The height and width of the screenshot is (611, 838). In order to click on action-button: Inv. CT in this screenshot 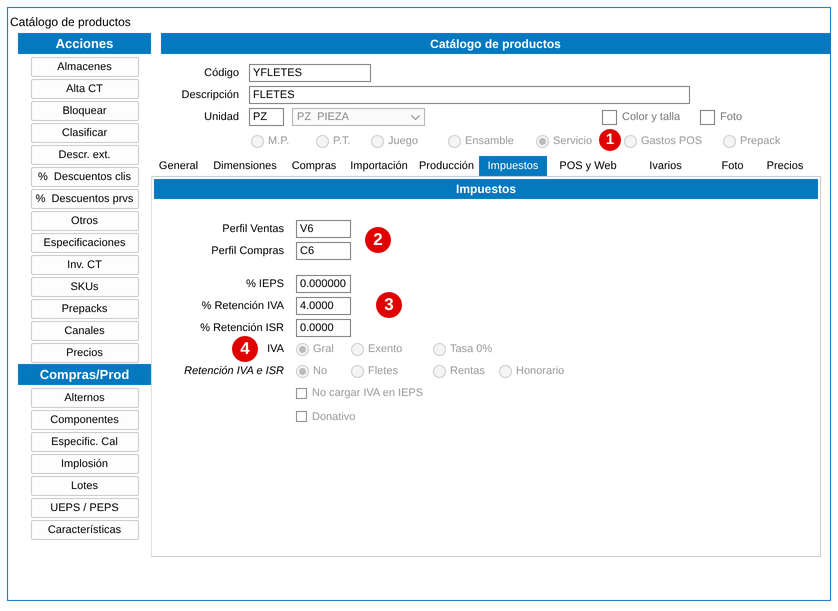, I will do `click(84, 265)`.